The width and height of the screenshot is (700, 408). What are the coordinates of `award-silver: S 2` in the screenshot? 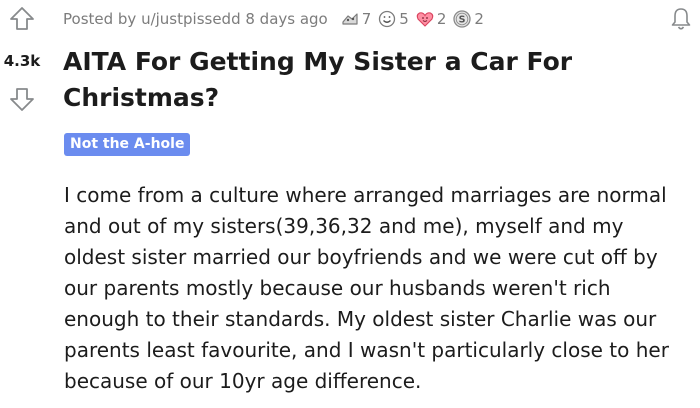 It's located at (468, 19).